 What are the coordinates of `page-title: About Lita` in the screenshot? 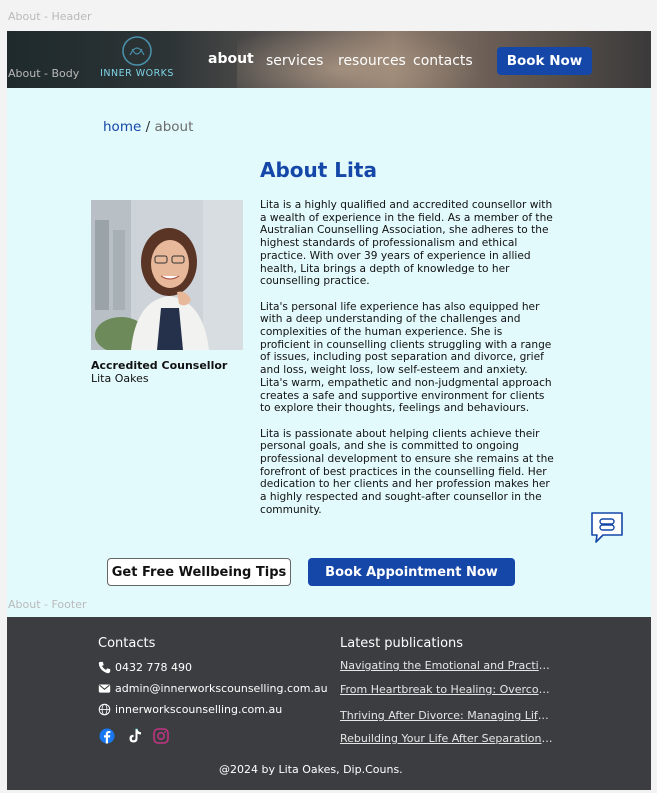 It's located at (318, 170).